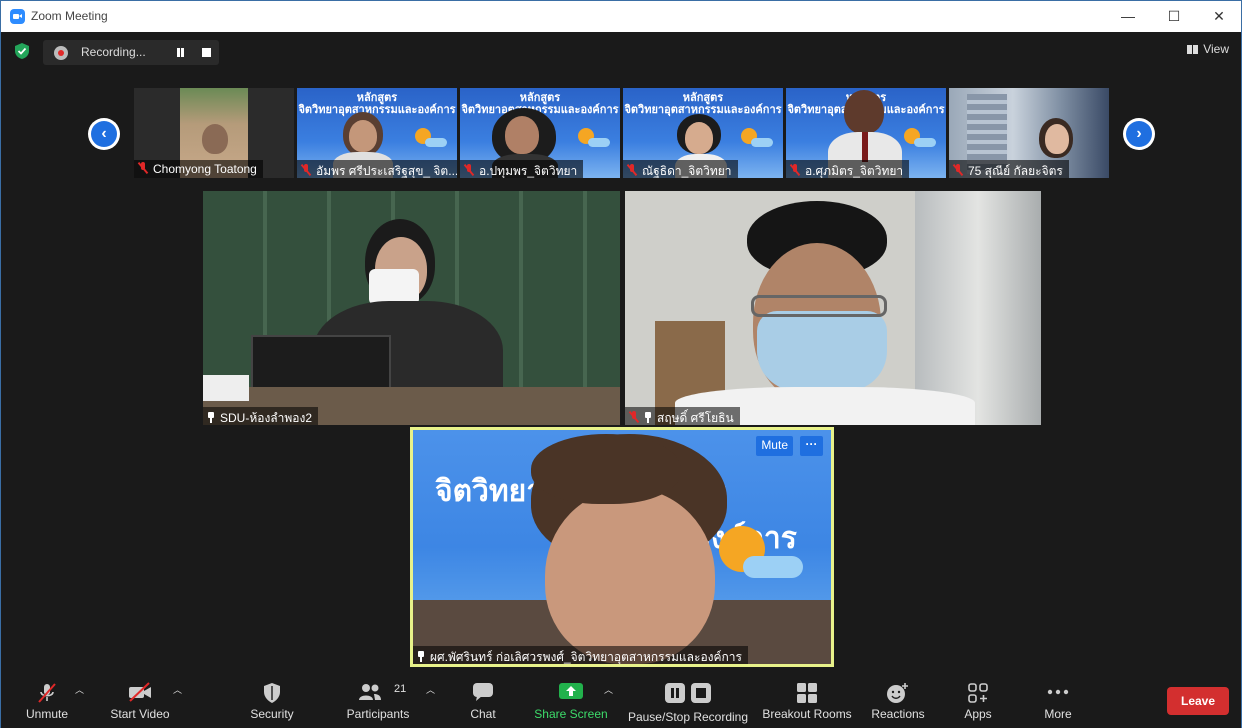  What do you see at coordinates (688, 693) in the screenshot?
I see `pause-stop-icon` at bounding box center [688, 693].